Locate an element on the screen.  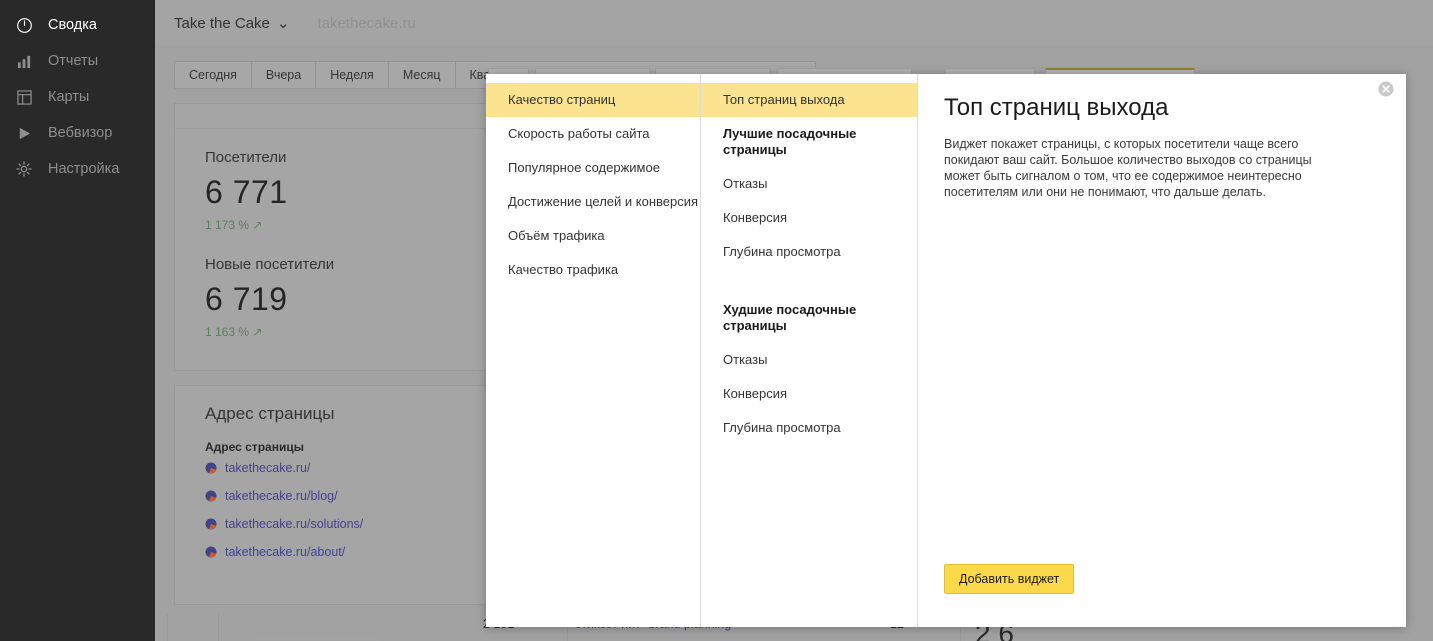
sidebar: Сводка Отчеты Карты Вебвизор Настройка is located at coordinates (77, 320).